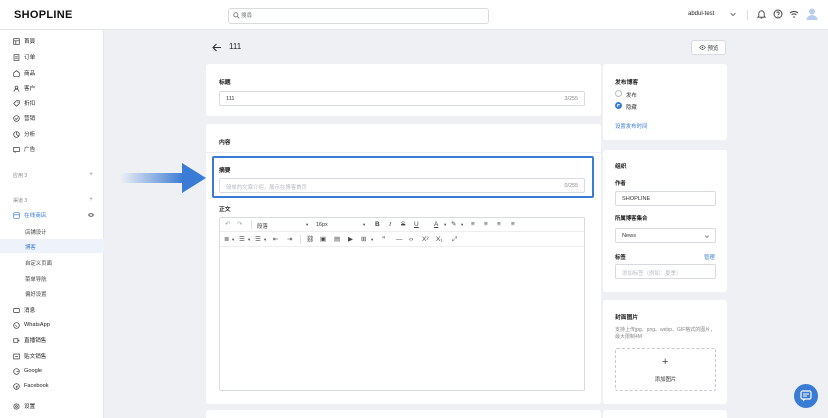 This screenshot has height=418, width=828. I want to click on customer-icon, so click(16, 88).